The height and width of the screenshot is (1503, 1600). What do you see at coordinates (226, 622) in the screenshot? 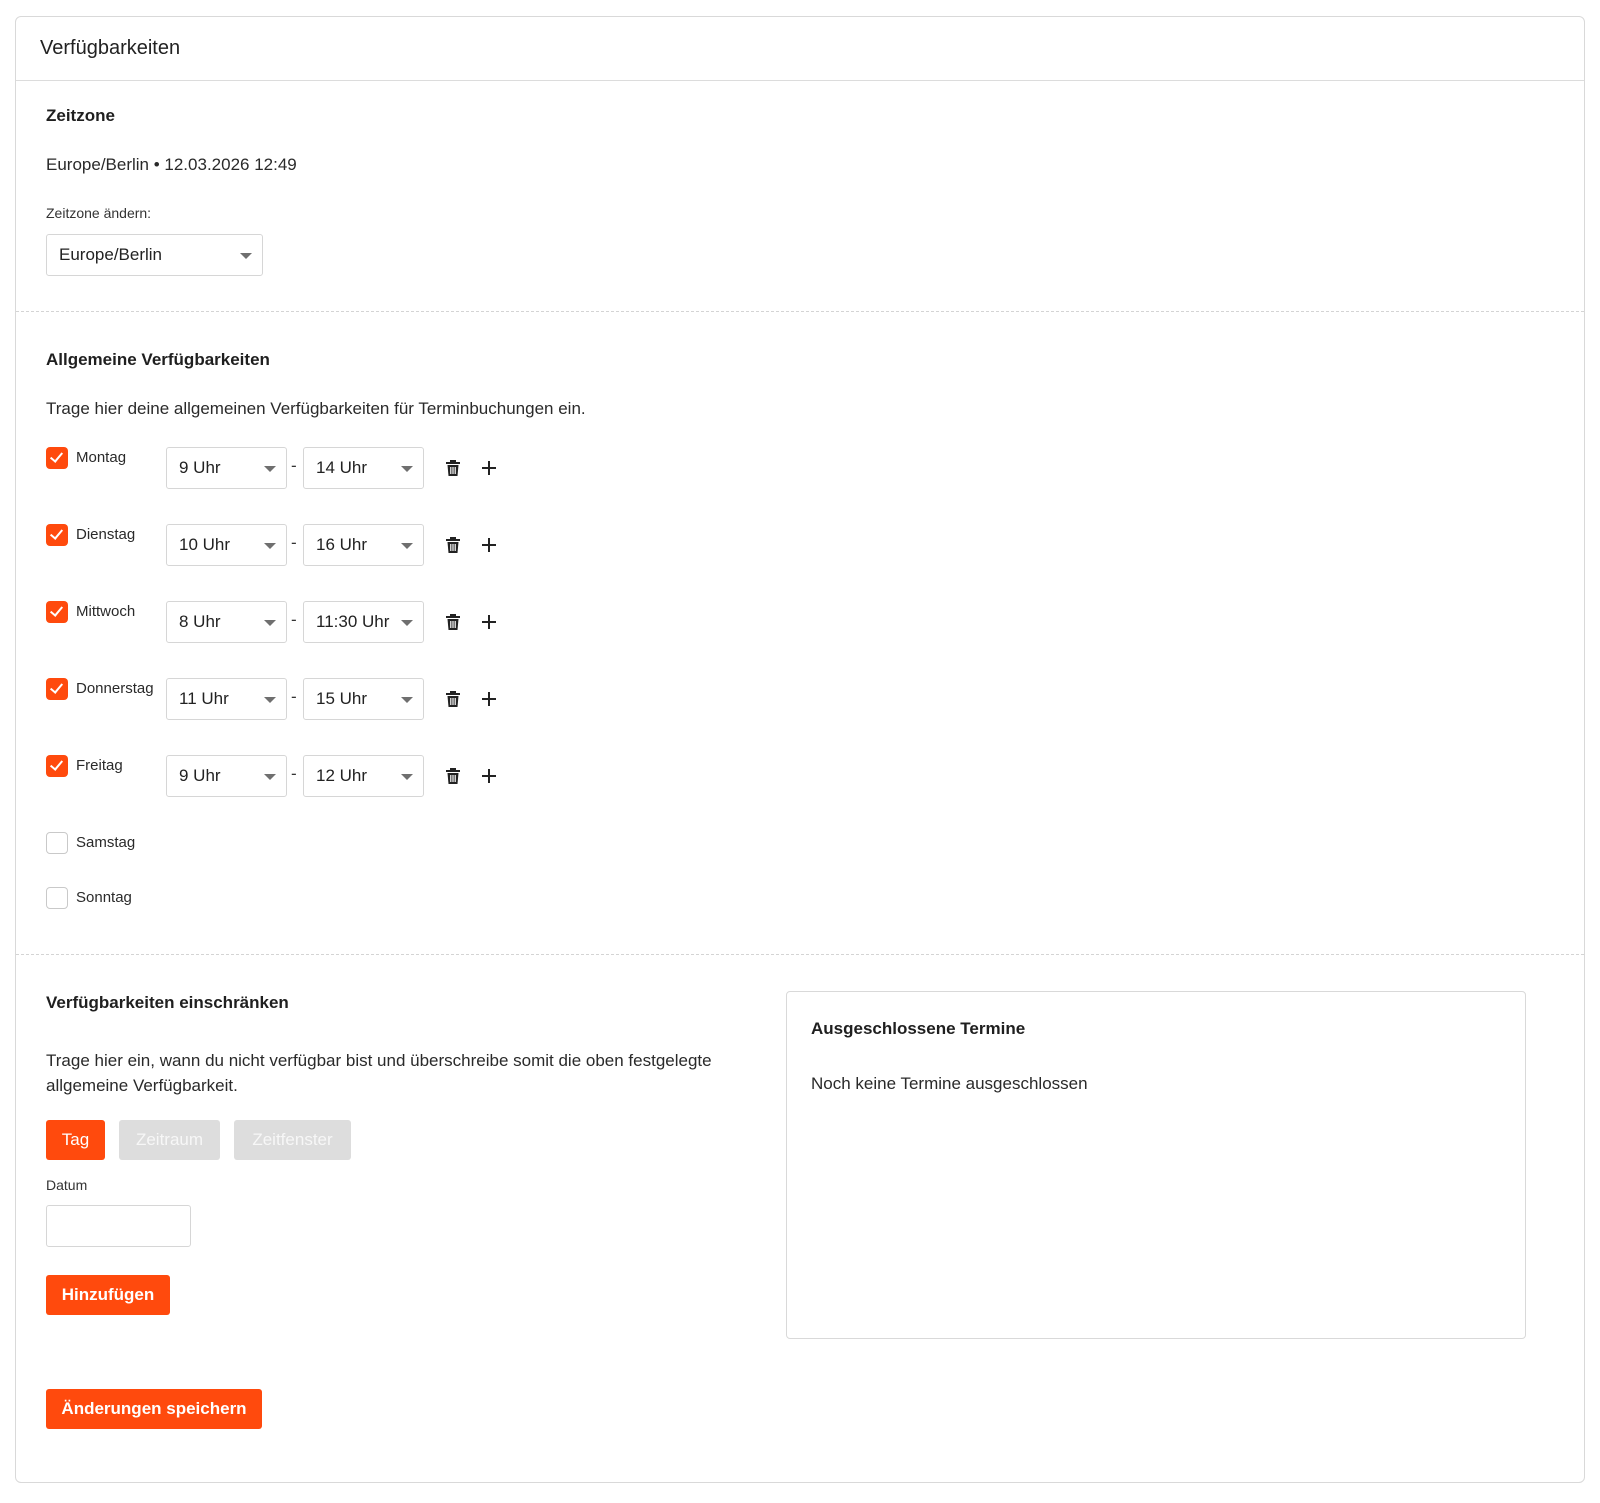
I see `from-time-select: 8 Uhr` at bounding box center [226, 622].